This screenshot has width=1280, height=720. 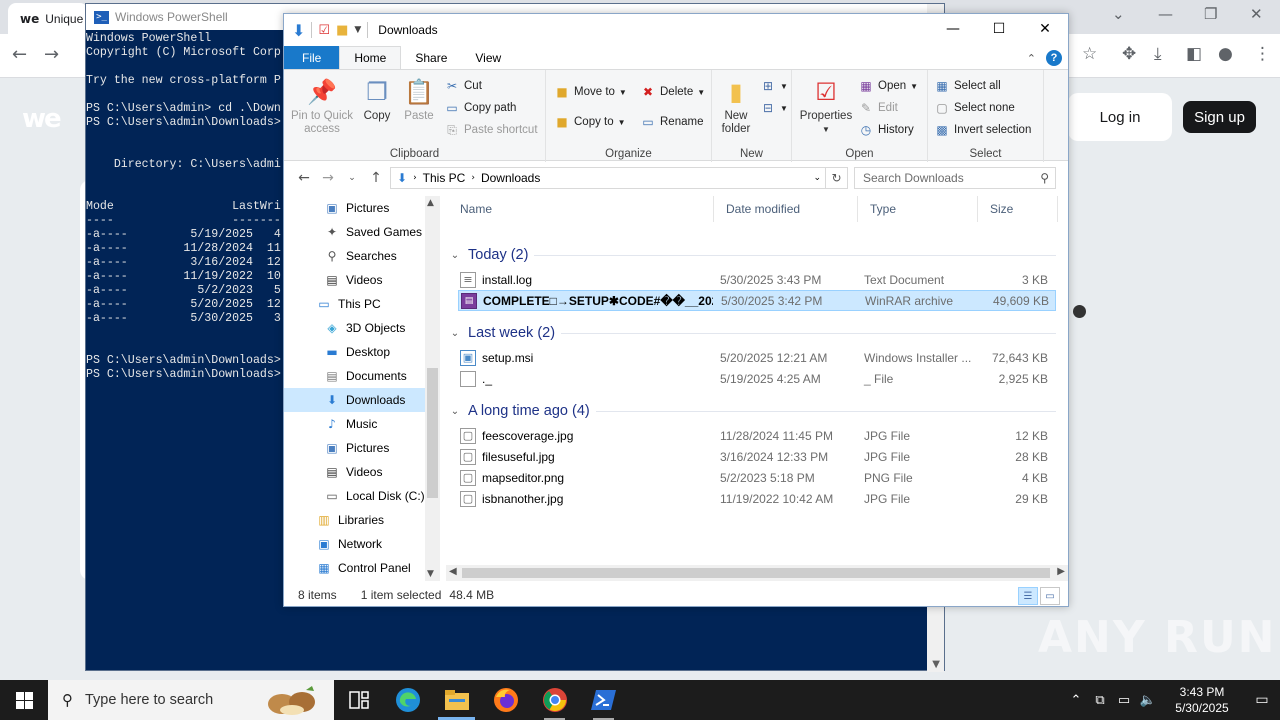 I want to click on breadcrumb-downloads: Downloads, so click(x=510, y=178).